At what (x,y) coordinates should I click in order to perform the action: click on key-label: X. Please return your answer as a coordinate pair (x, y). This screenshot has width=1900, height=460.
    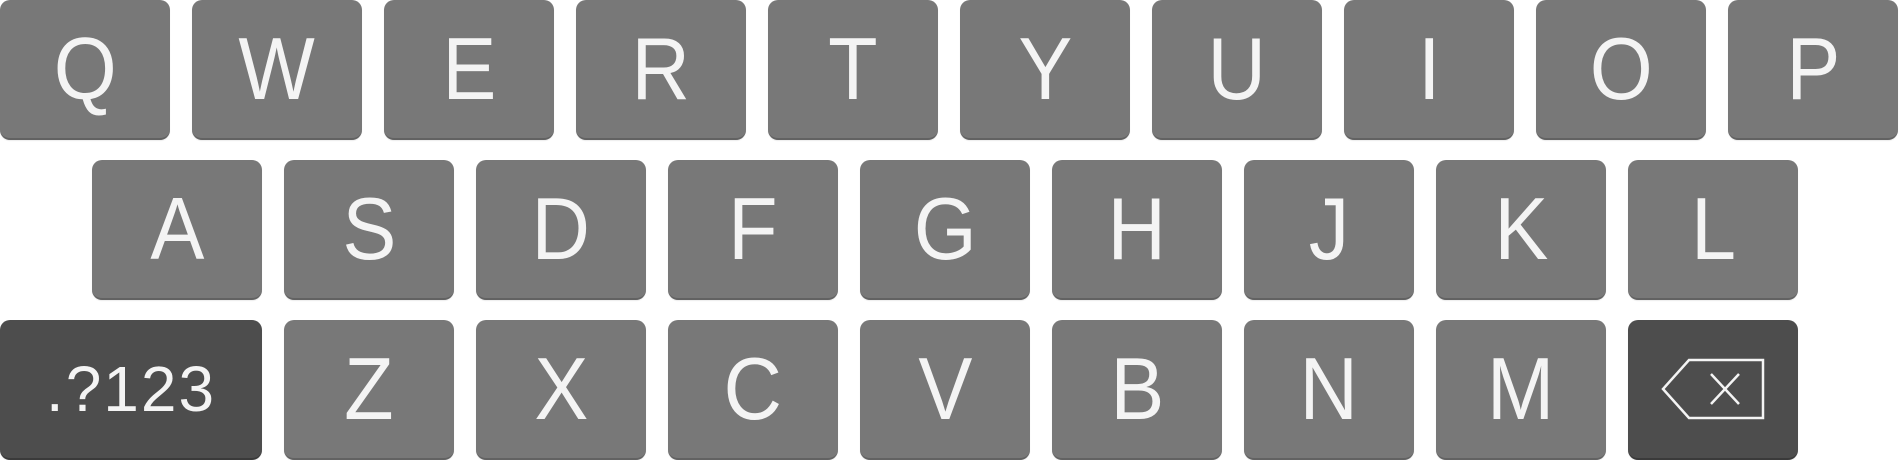
    Looking at the image, I should click on (560, 388).